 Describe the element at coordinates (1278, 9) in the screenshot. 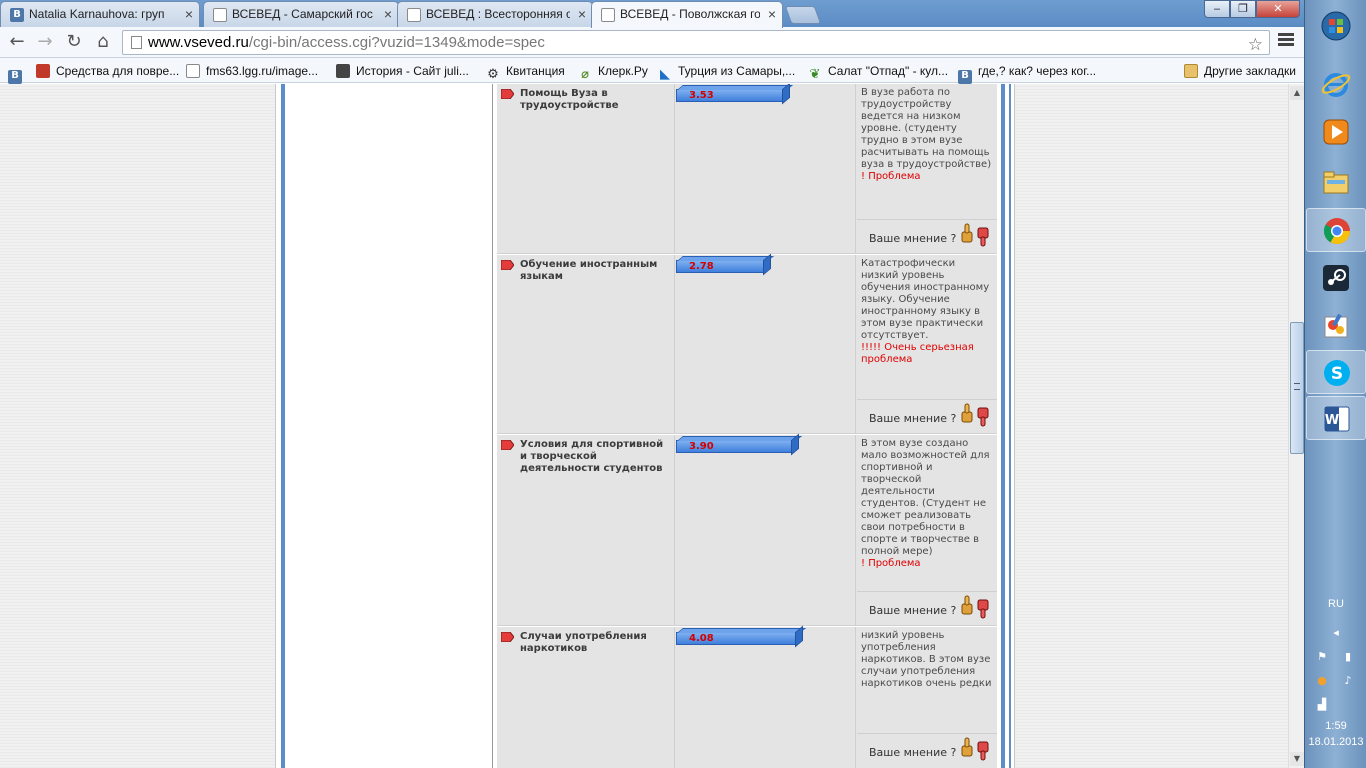

I see `close-window-button: ✕` at that location.